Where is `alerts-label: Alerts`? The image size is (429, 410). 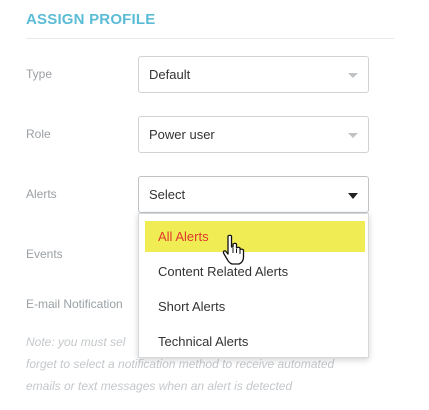 alerts-label: Alerts is located at coordinates (41, 194).